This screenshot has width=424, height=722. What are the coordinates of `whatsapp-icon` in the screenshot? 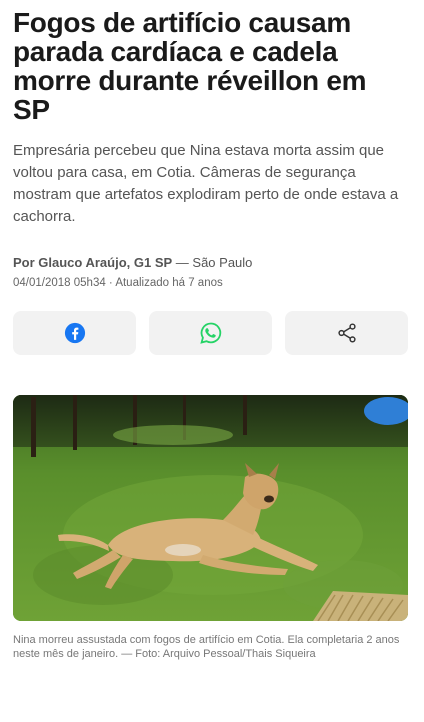 It's located at (211, 333).